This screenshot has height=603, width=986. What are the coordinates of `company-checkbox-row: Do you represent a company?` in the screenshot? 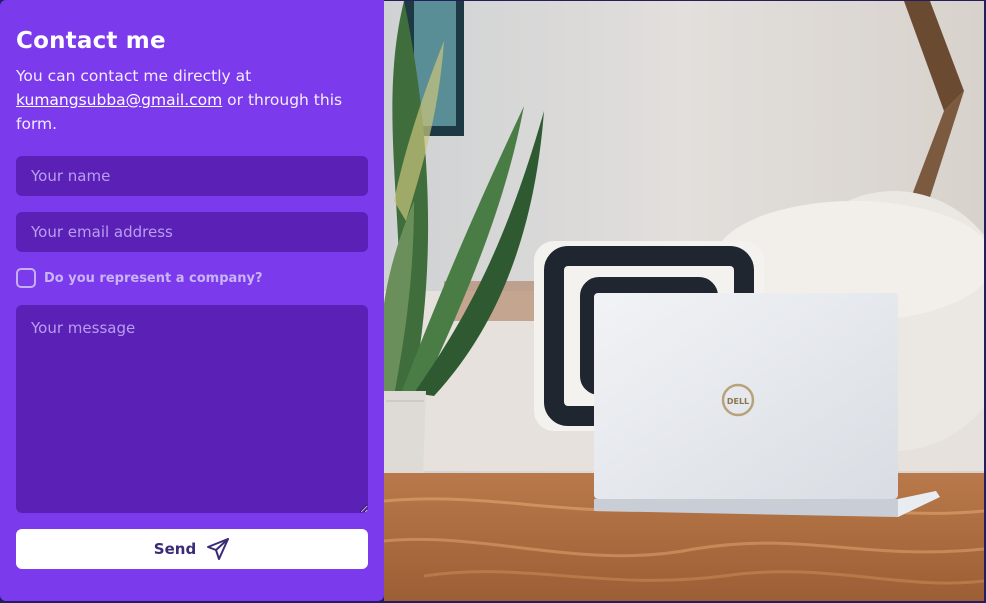 It's located at (192, 278).